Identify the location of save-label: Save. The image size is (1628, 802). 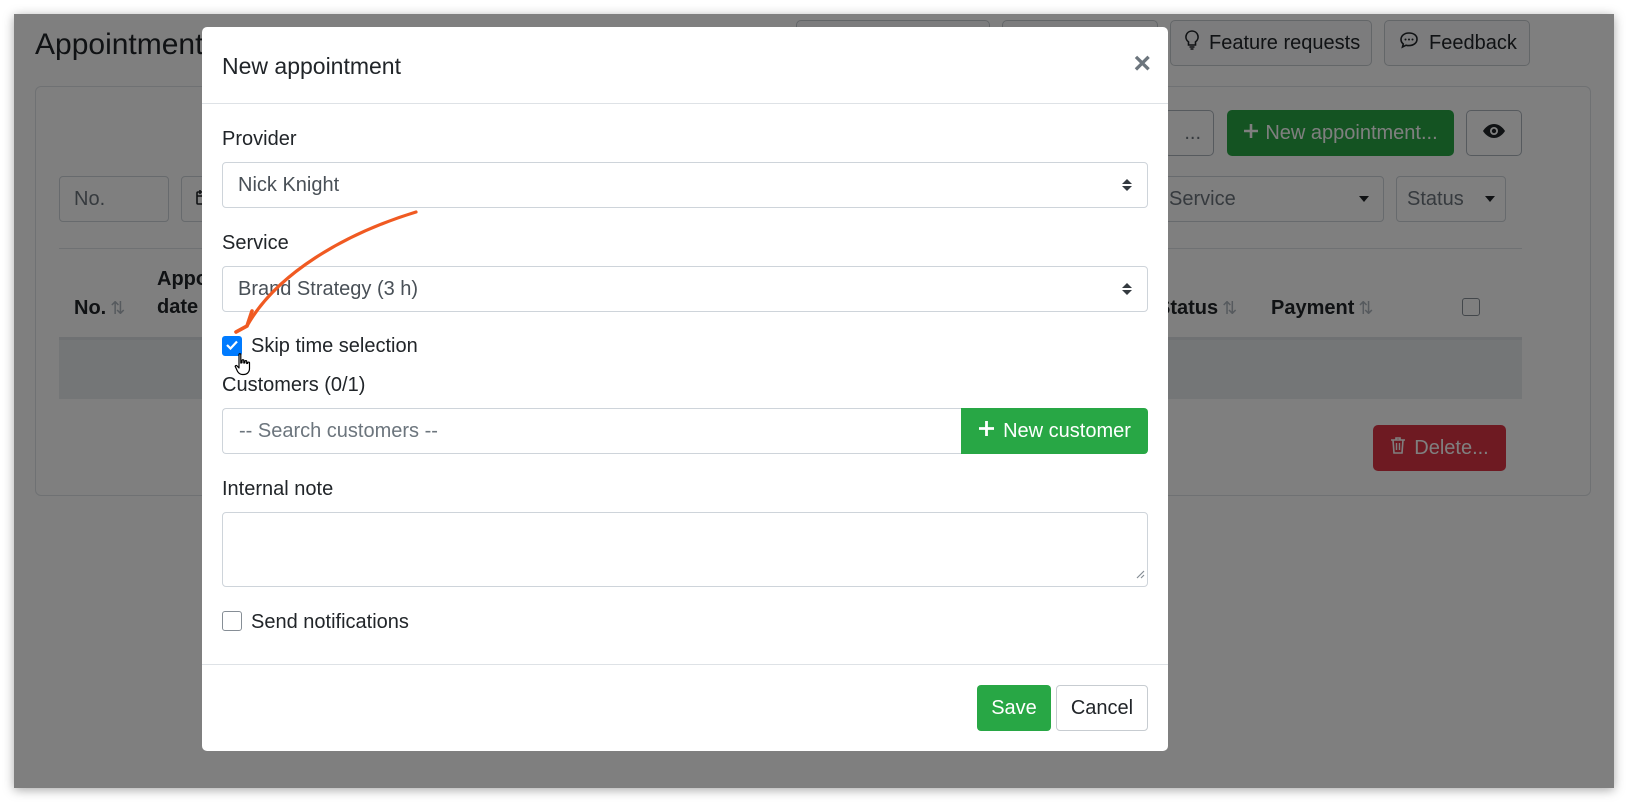
(1014, 707).